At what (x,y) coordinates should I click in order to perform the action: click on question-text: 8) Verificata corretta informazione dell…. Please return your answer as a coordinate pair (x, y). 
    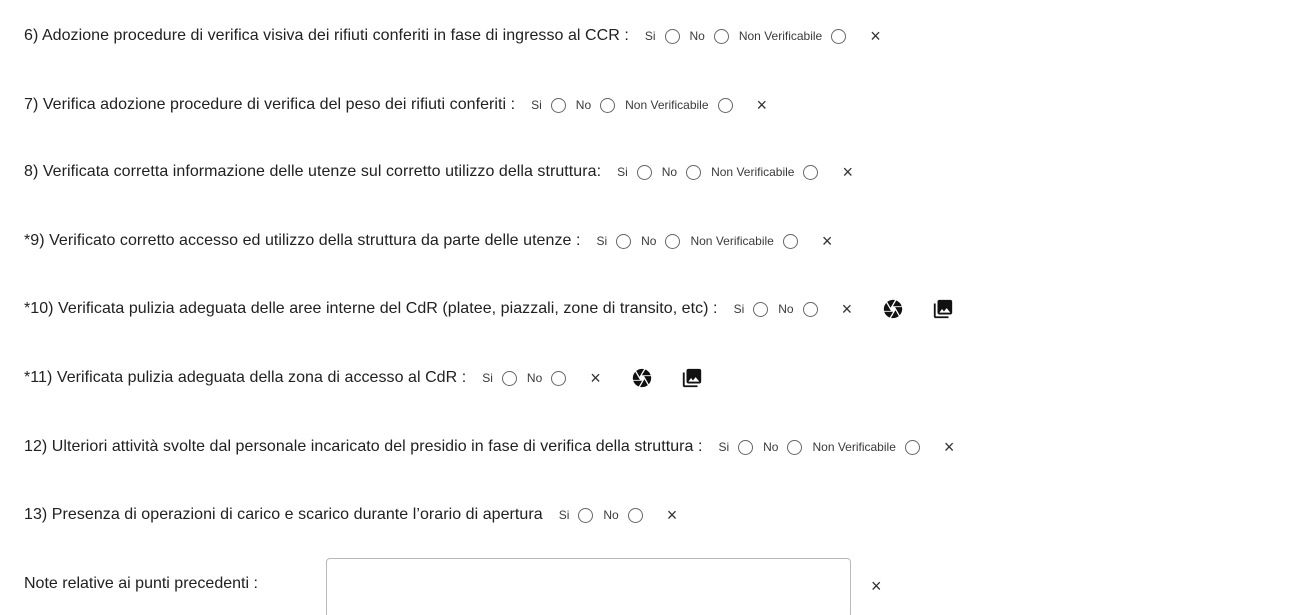
    Looking at the image, I should click on (313, 171).